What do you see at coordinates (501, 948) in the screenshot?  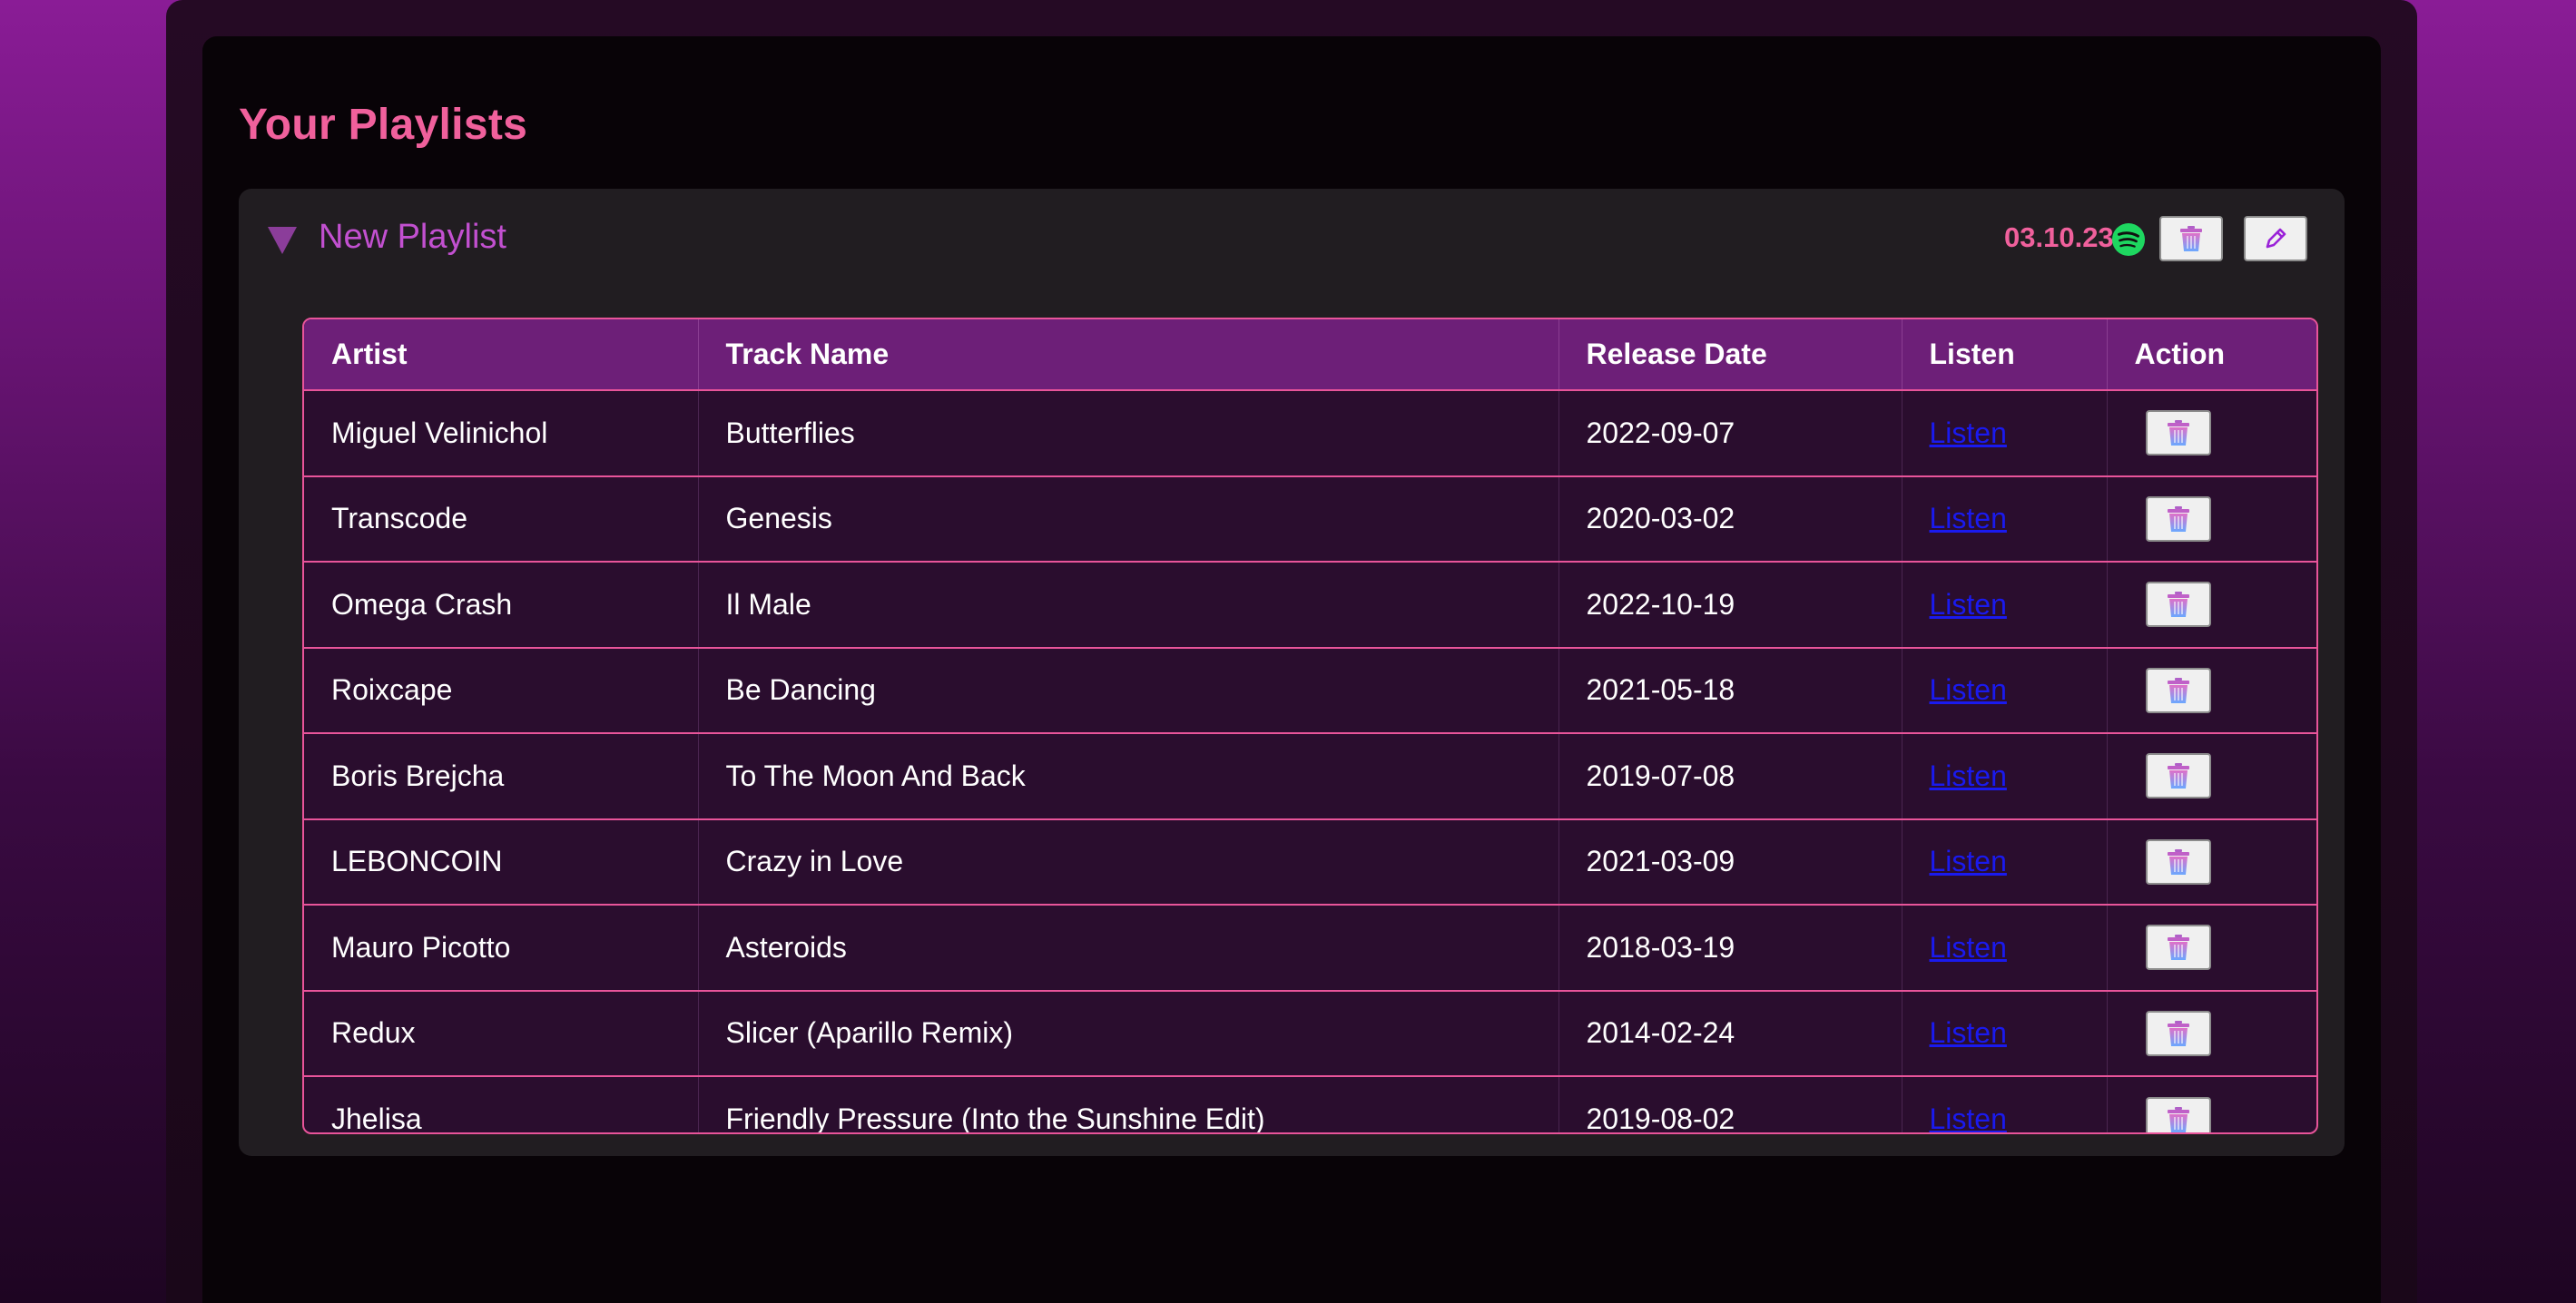 I see `artist-cell: Mauro Picotto` at bounding box center [501, 948].